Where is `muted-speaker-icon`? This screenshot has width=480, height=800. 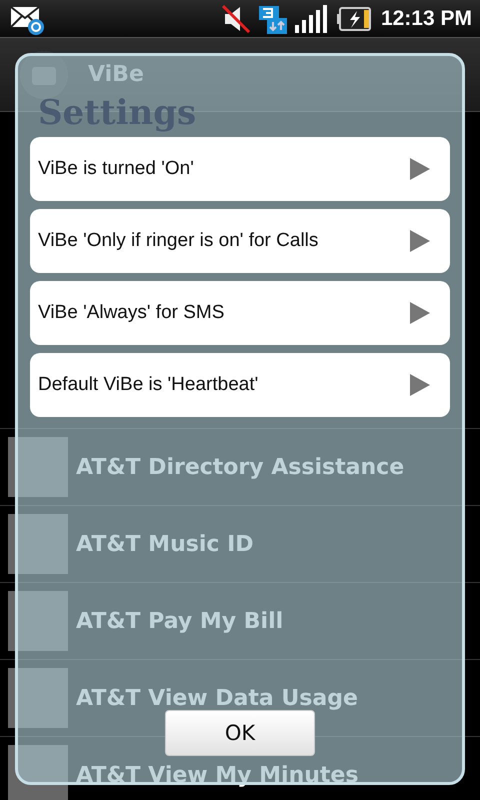
muted-speaker-icon is located at coordinates (235, 19).